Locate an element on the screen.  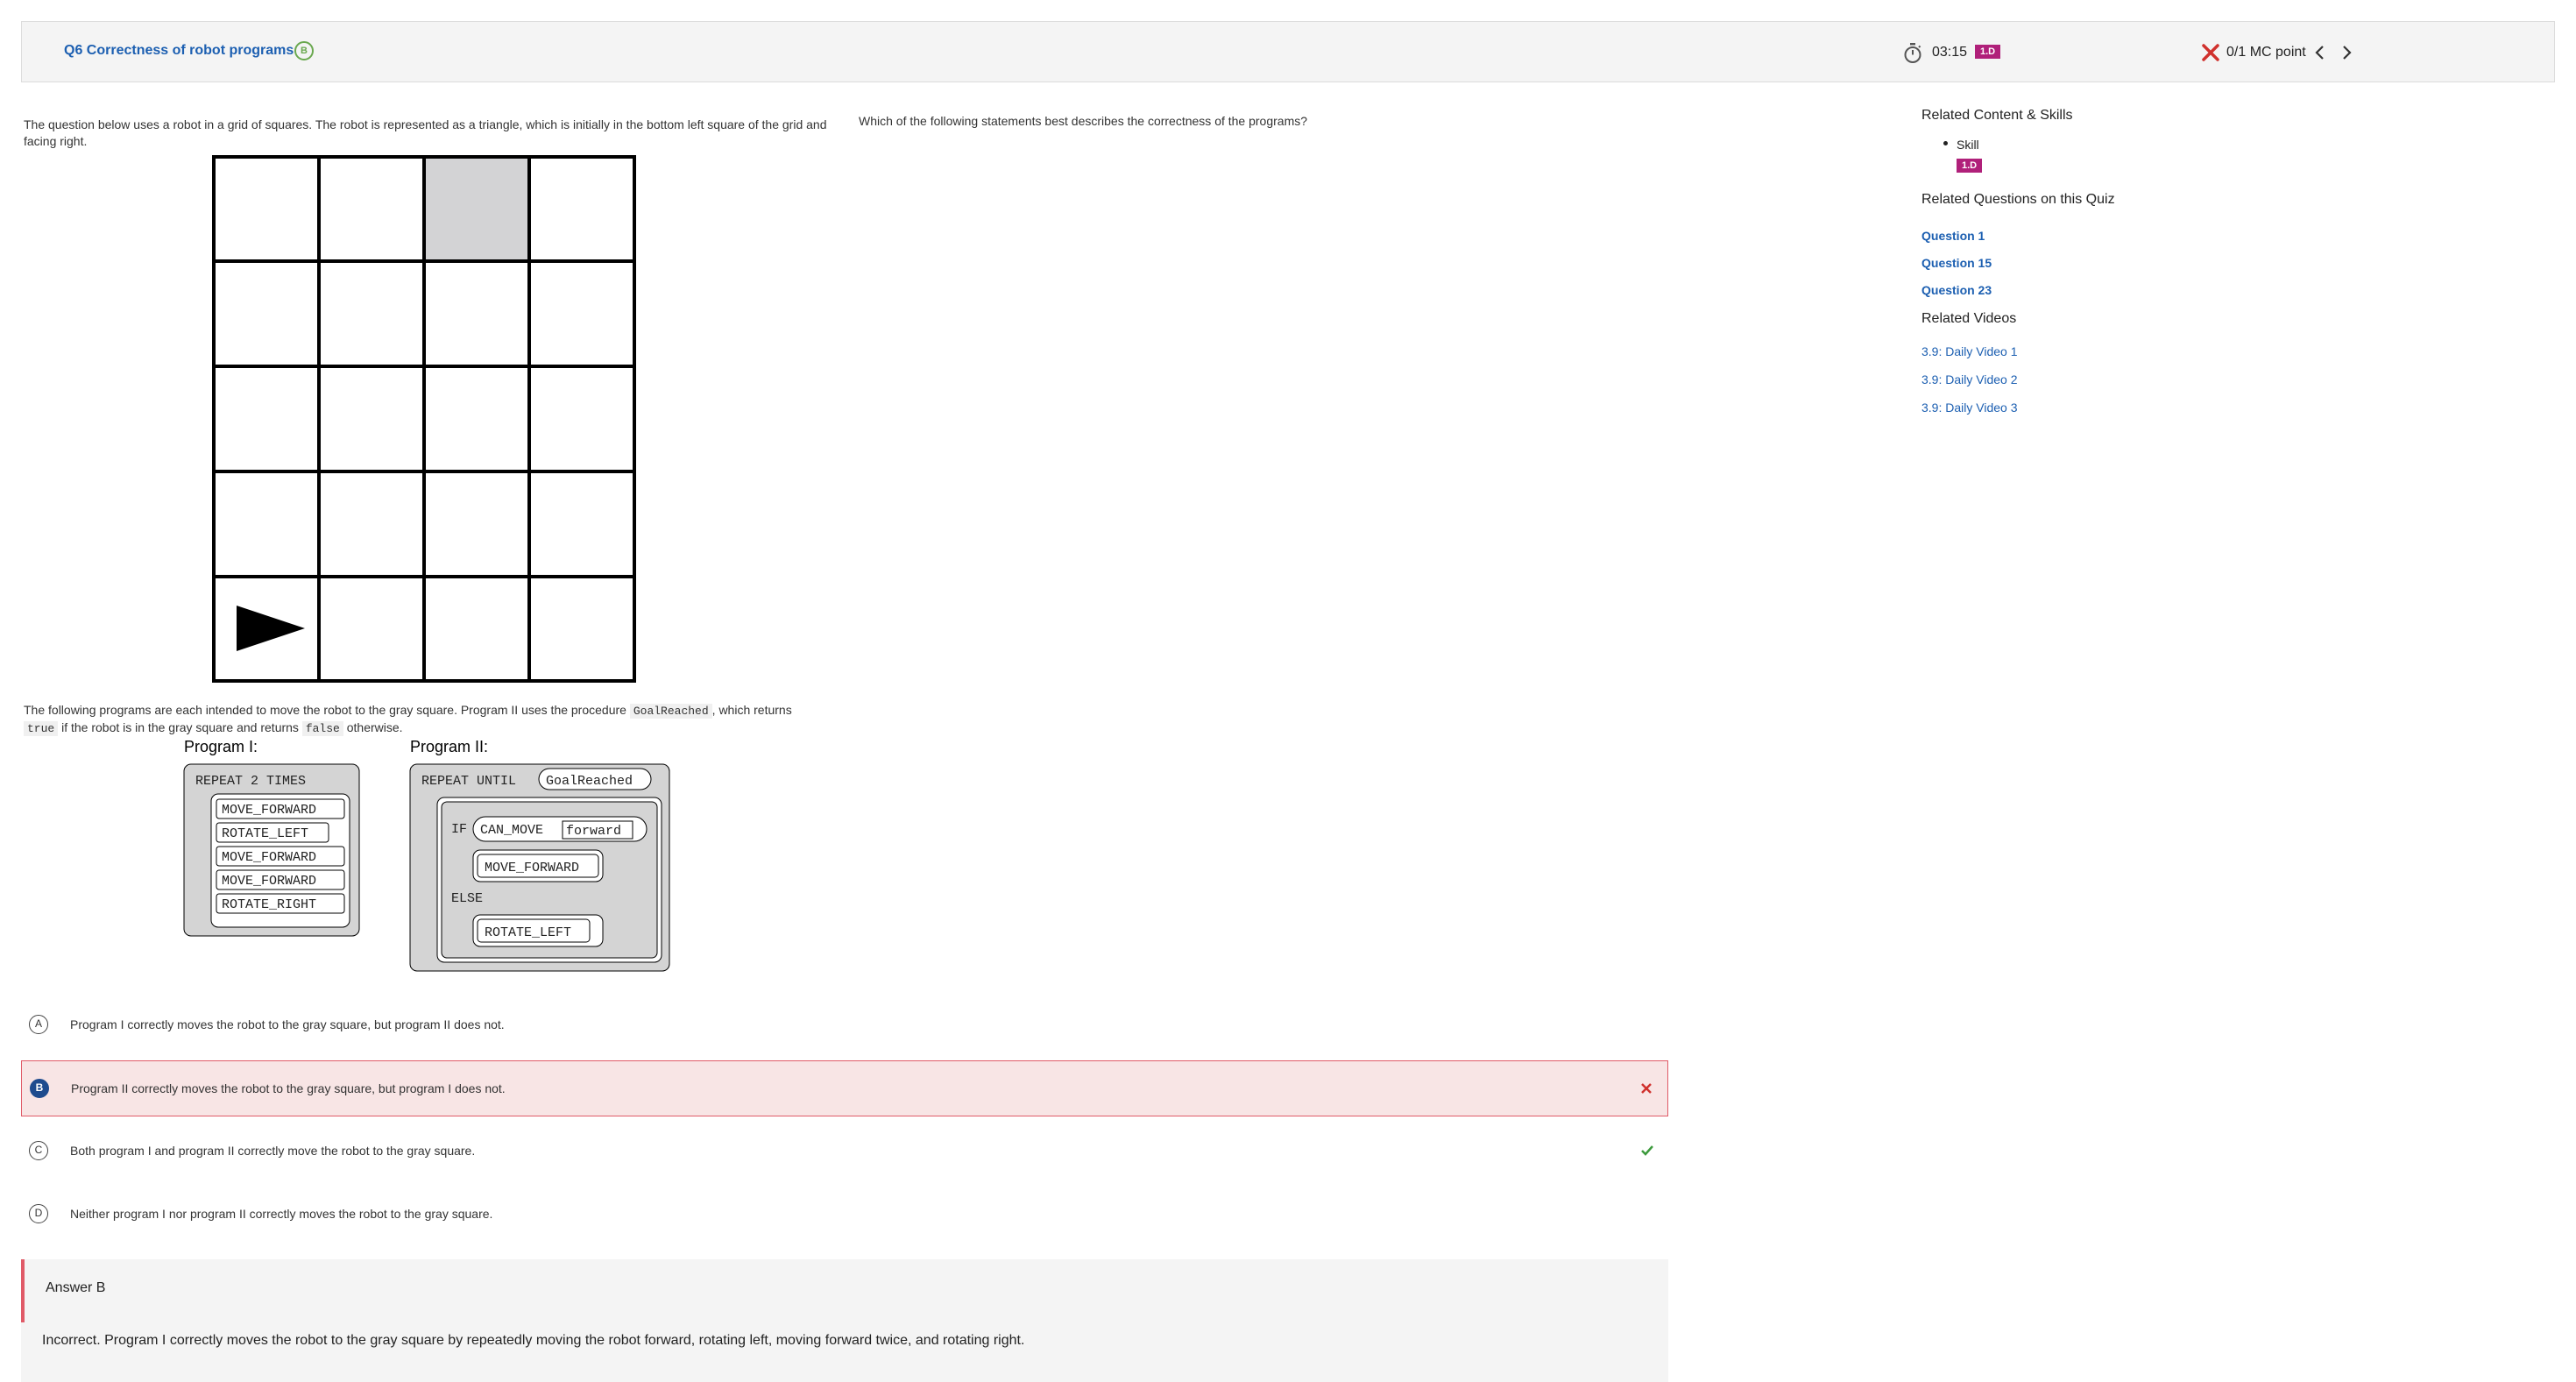
related-content-heading: Related Content & Skills is located at coordinates (1997, 116).